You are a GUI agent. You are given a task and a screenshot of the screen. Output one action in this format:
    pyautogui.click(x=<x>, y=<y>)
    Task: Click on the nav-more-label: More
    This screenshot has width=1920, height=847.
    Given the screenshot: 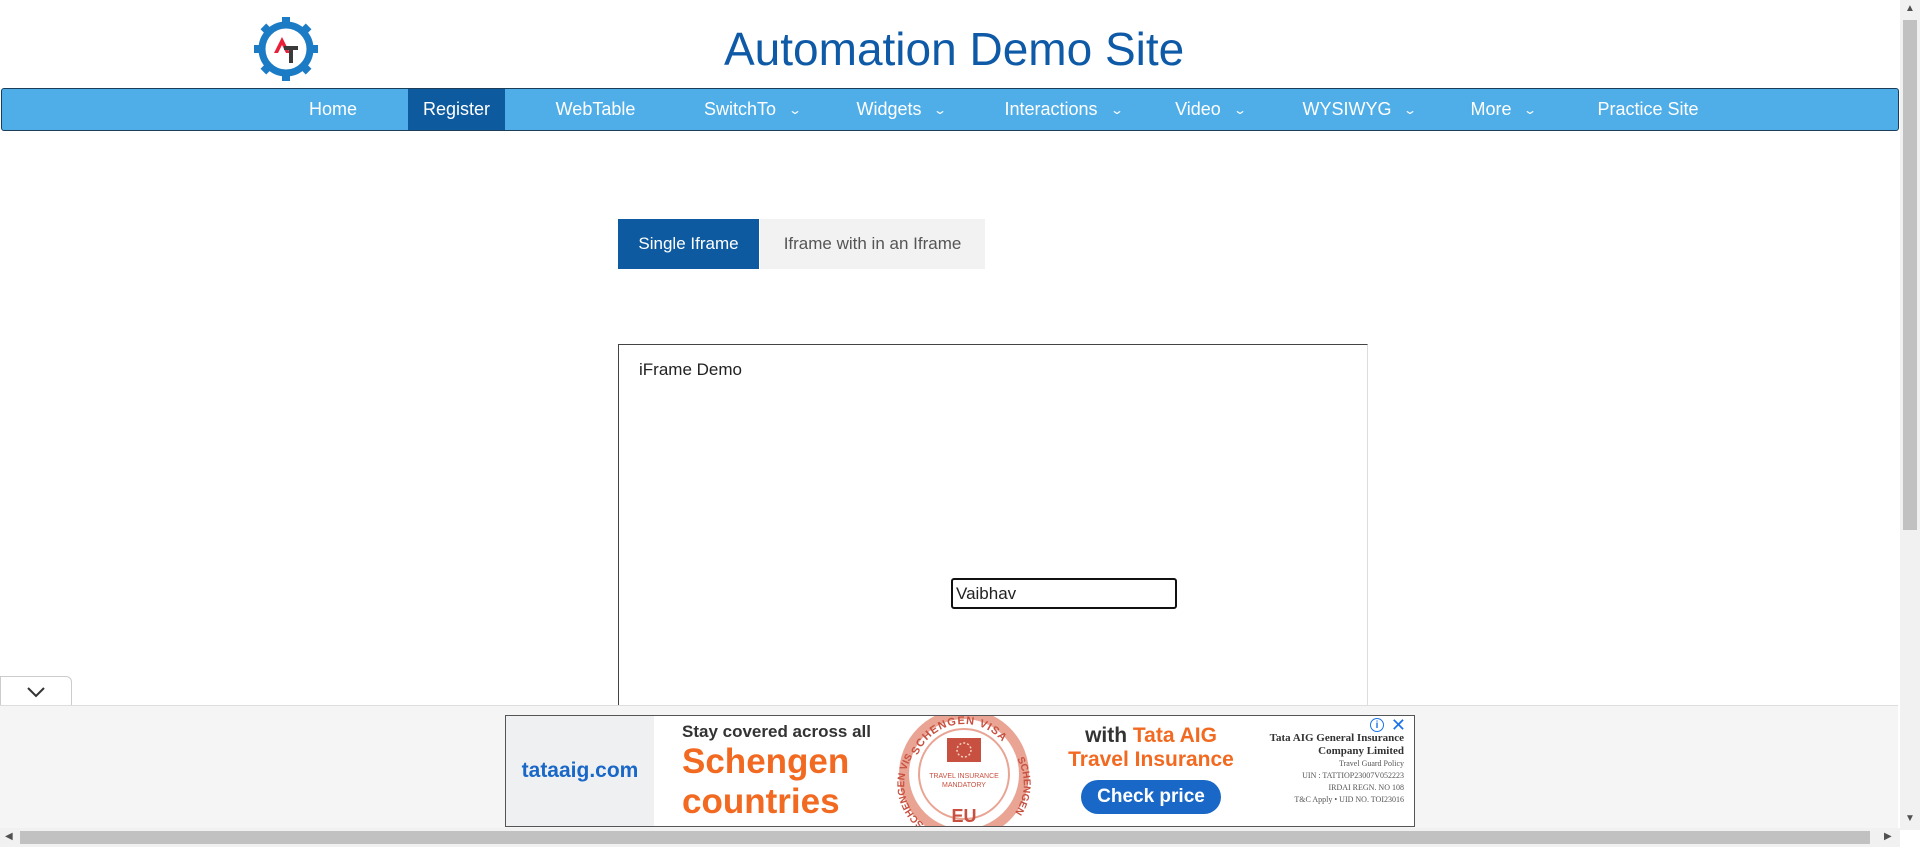 What is the action you would take?
    pyautogui.click(x=1491, y=109)
    